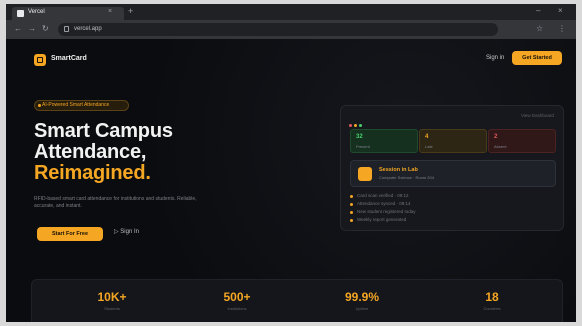 This screenshot has height=326, width=582. I want to click on list-item: Attendance synced · 09:14, so click(383, 204).